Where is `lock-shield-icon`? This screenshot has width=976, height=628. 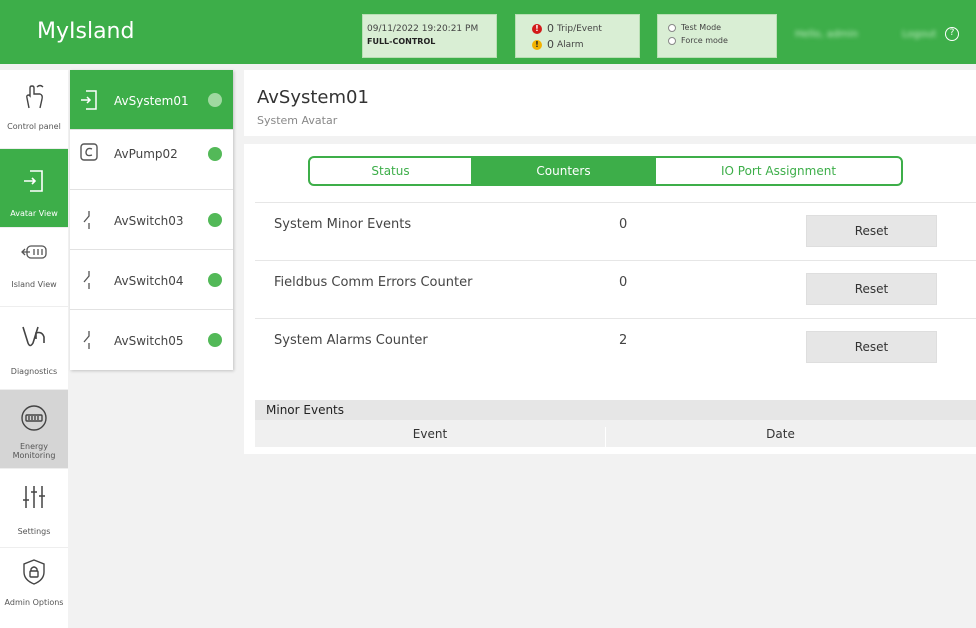 lock-shield-icon is located at coordinates (34, 572).